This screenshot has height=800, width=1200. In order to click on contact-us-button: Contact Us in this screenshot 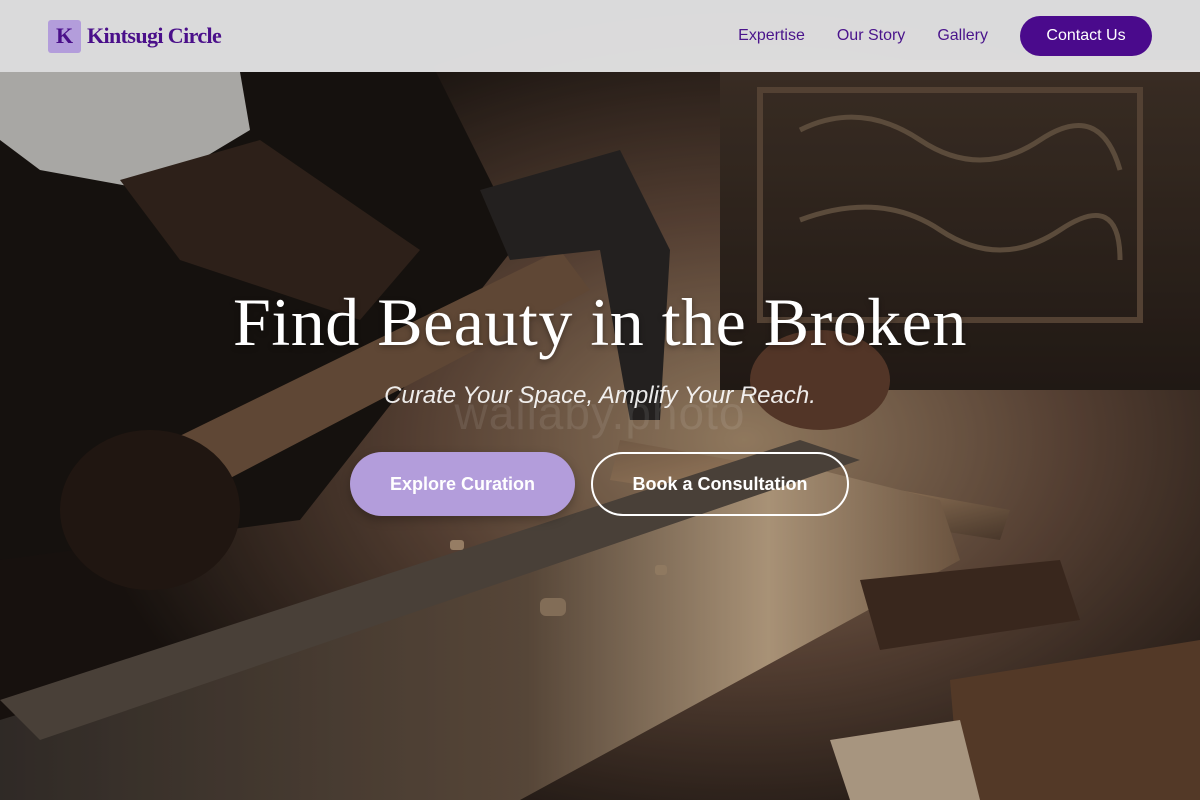, I will do `click(1086, 36)`.